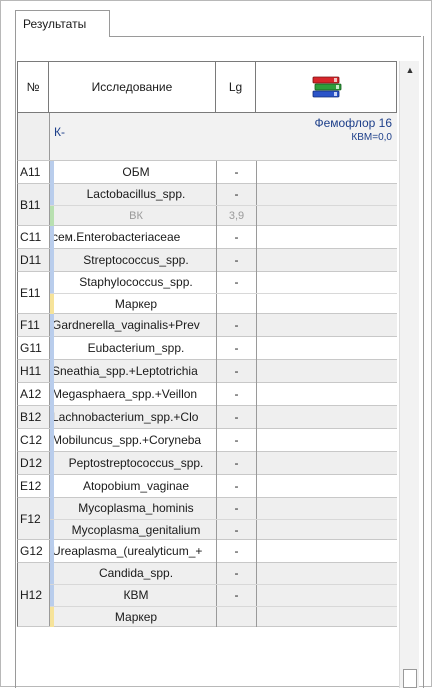  Describe the element at coordinates (223, 508) in the screenshot. I see `row-entry: Mycoplasma_hominis -` at that location.